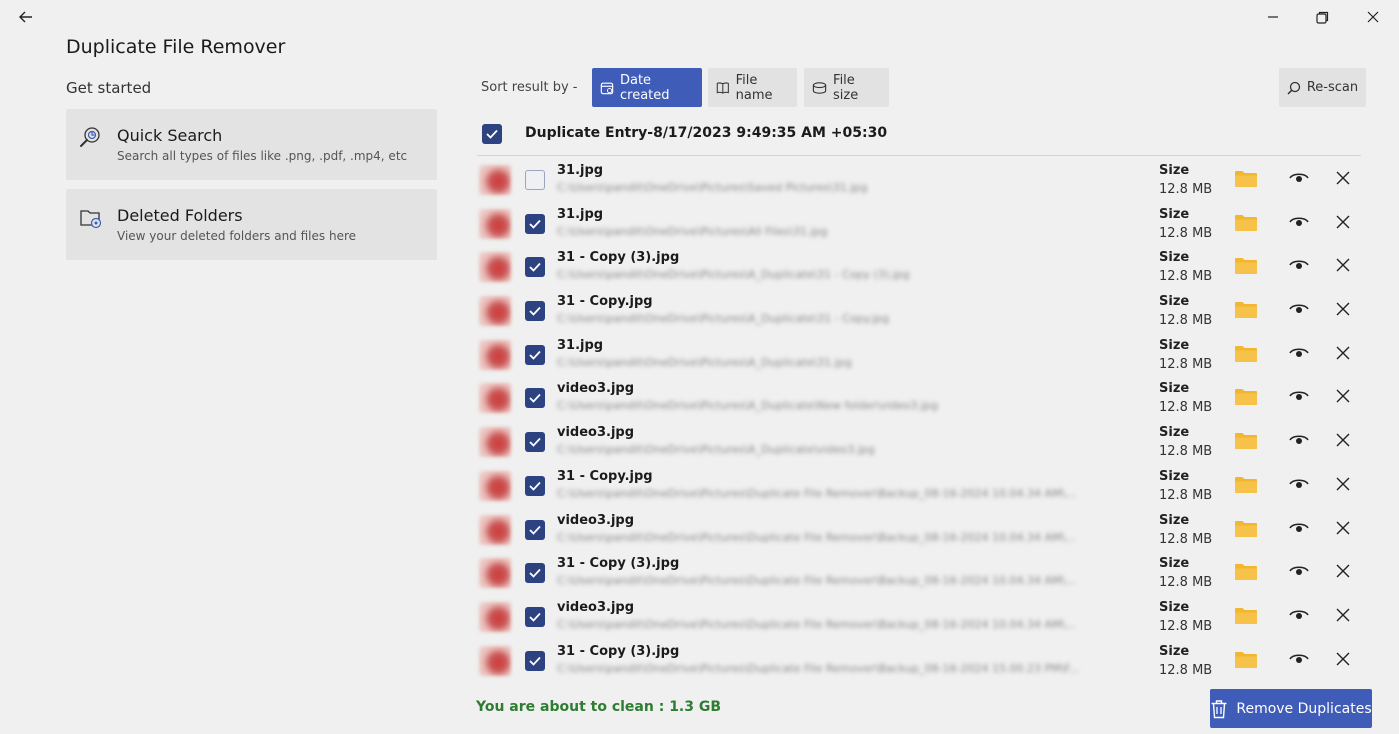 This screenshot has height=734, width=1399. Describe the element at coordinates (846, 87) in the screenshot. I see `sort-file-size-button: File size` at that location.